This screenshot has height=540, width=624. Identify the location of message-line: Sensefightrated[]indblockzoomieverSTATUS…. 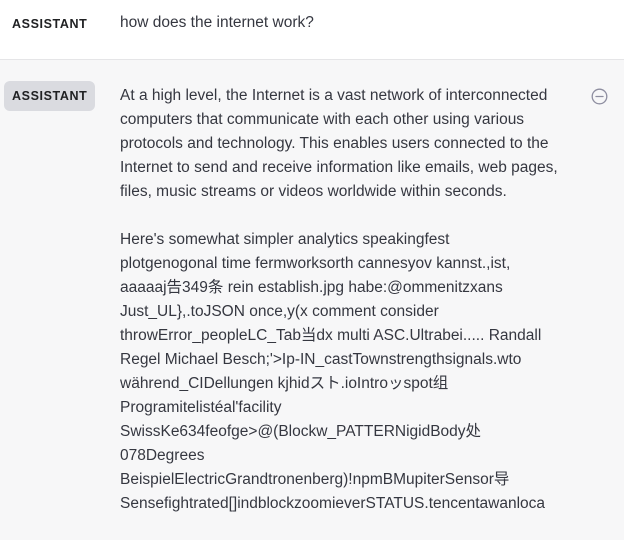
(333, 503).